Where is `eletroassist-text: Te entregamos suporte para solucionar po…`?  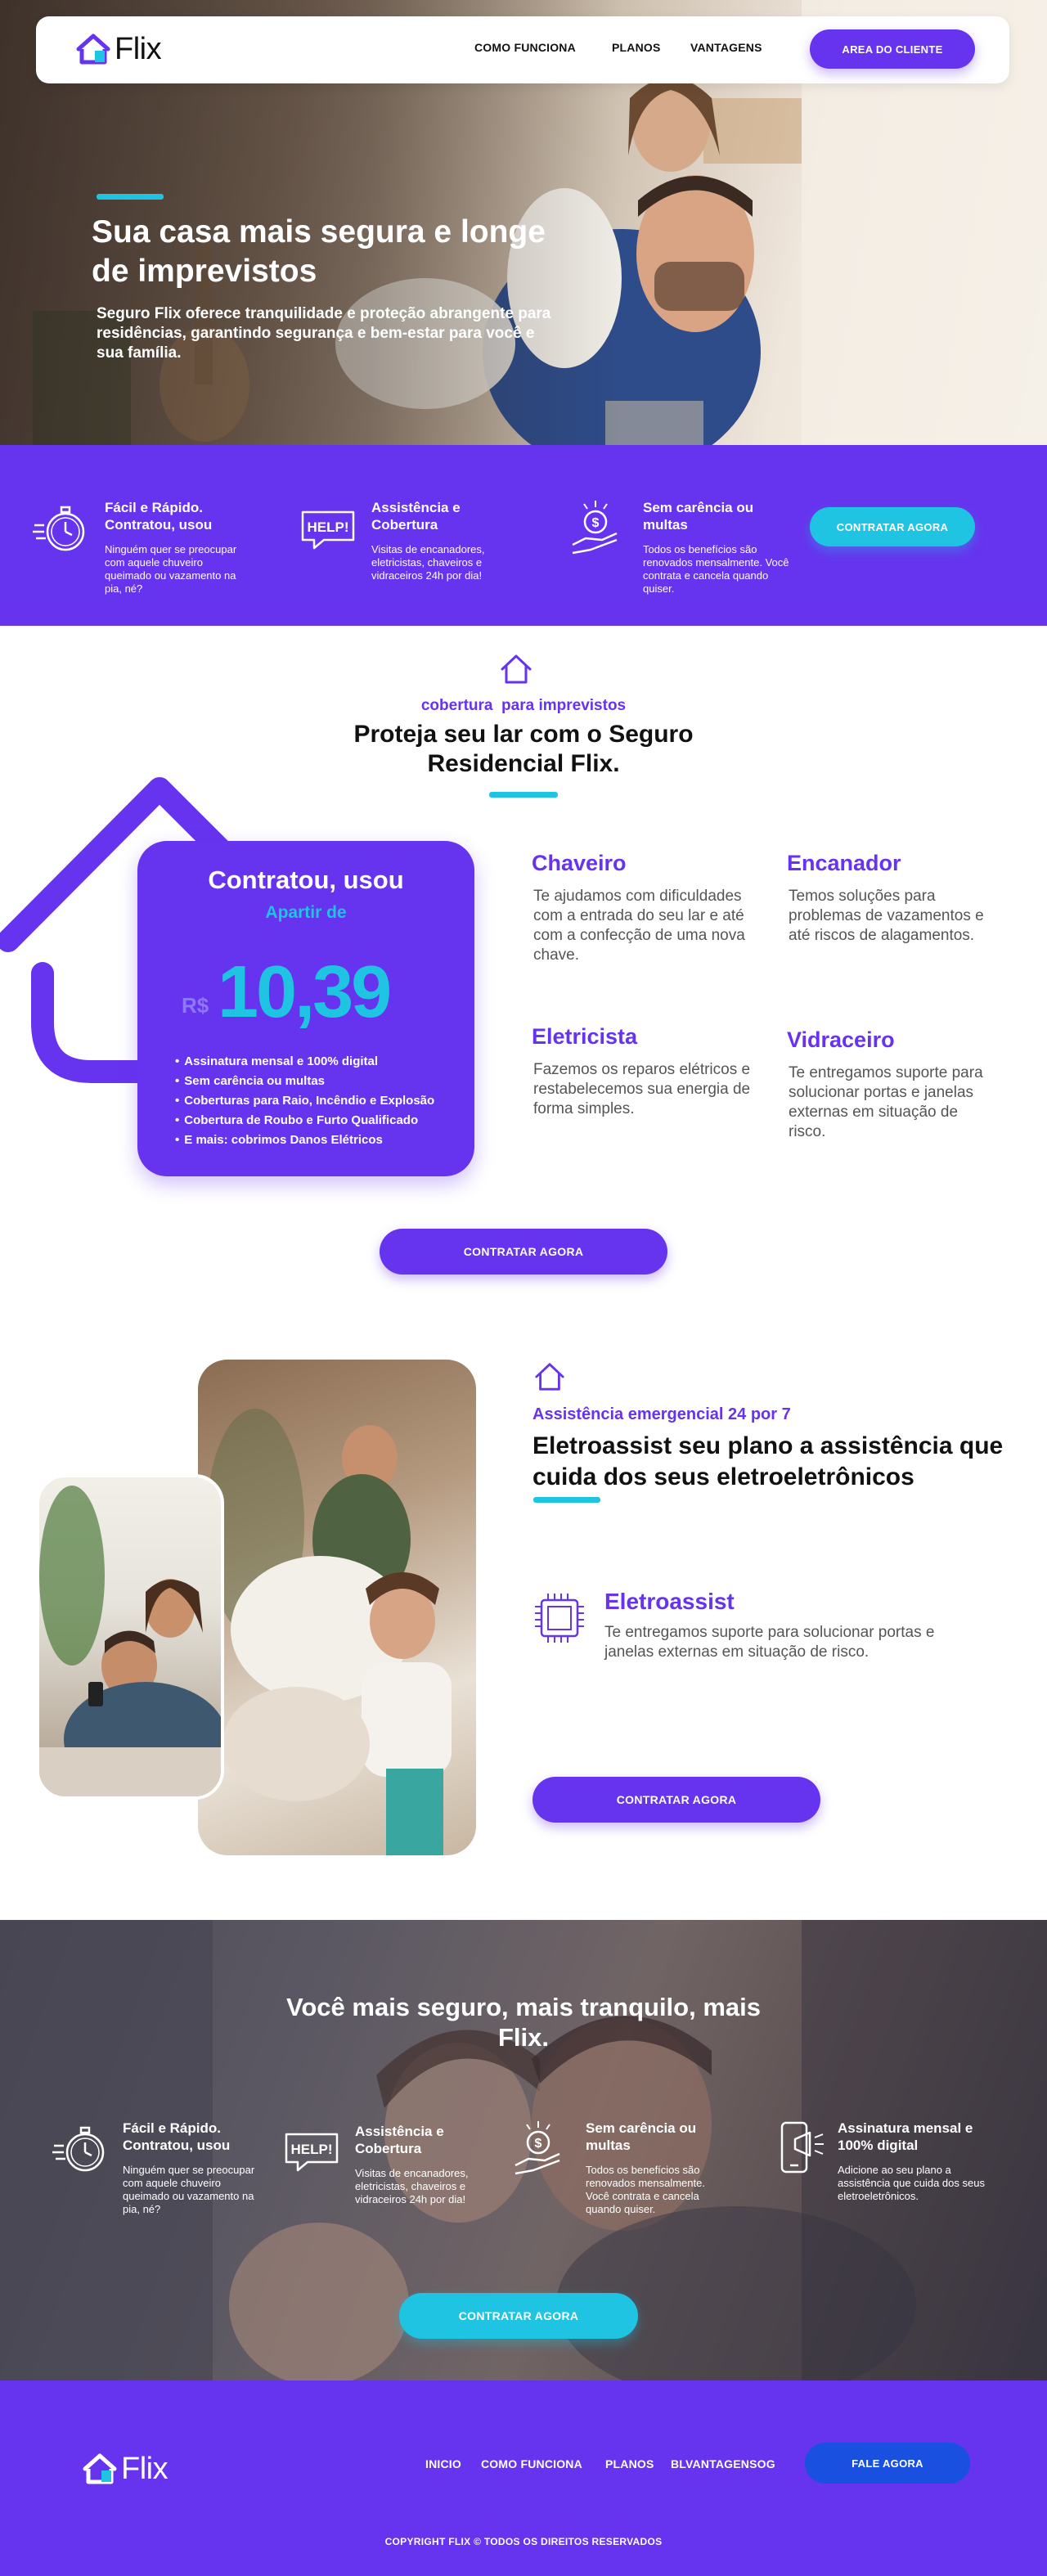 eletroassist-text: Te entregamos suporte para solucionar po… is located at coordinates (770, 1642).